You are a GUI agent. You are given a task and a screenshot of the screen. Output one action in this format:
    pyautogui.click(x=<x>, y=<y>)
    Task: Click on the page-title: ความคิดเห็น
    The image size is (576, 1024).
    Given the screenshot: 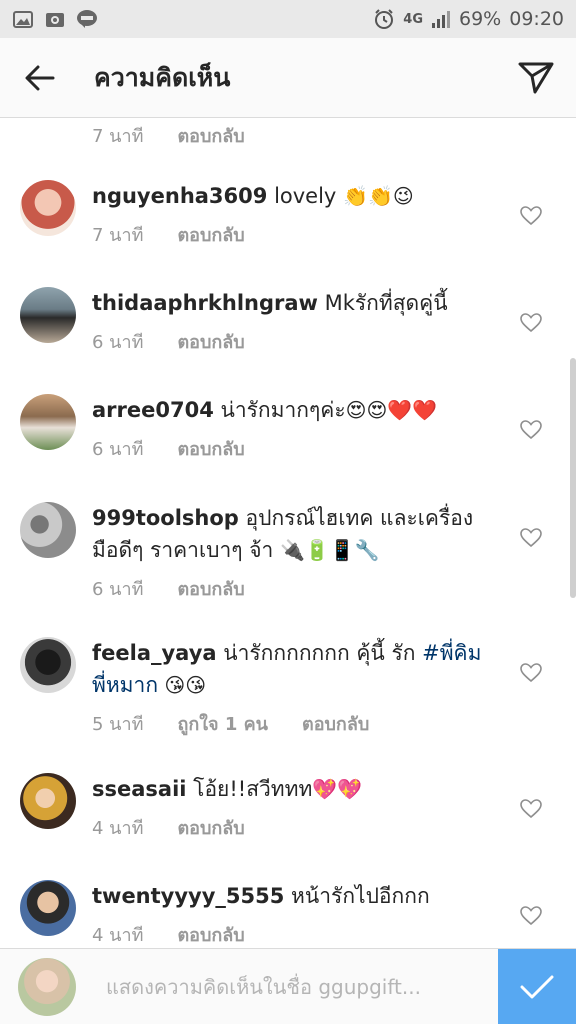 What is the action you would take?
    pyautogui.click(x=162, y=77)
    